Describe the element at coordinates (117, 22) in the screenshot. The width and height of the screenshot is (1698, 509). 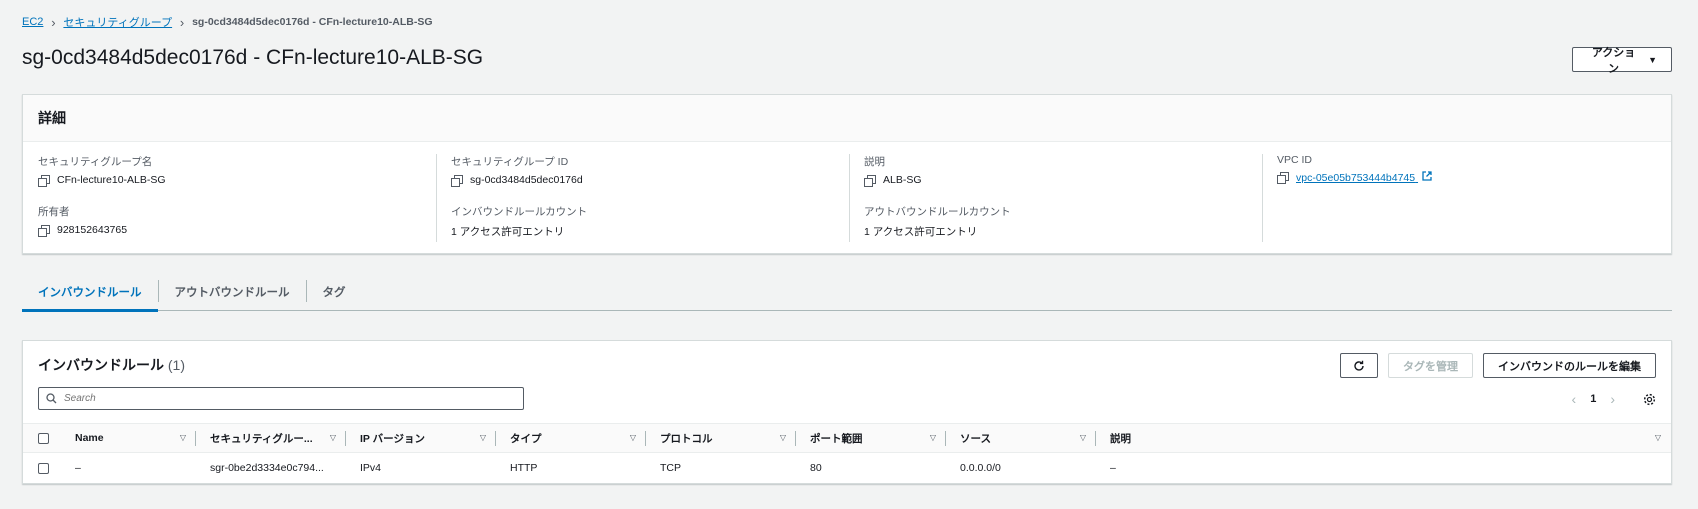
I see `breadcrumb-security-groups: セキュリティグループ` at that location.